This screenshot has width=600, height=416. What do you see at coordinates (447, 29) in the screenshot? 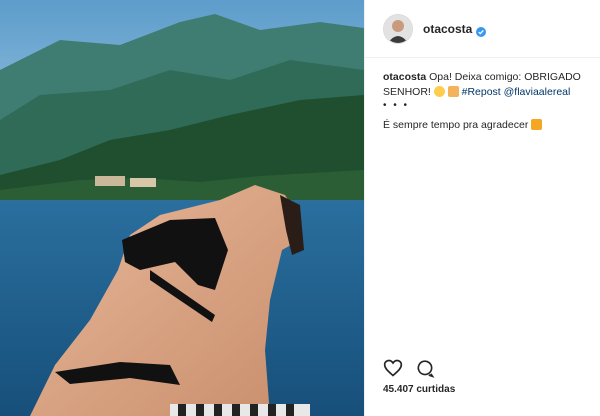
I see `username: otacosta` at bounding box center [447, 29].